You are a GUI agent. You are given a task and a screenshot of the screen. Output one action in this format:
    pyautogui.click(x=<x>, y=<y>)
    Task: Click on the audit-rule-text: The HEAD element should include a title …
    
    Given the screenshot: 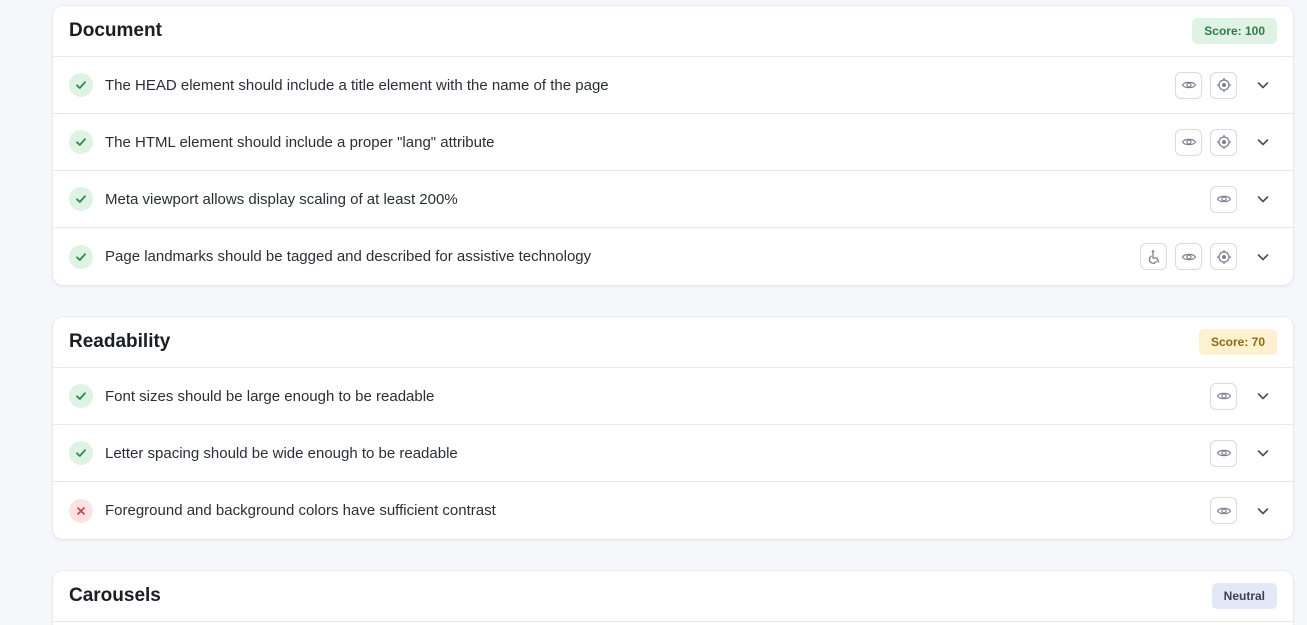 What is the action you would take?
    pyautogui.click(x=357, y=85)
    